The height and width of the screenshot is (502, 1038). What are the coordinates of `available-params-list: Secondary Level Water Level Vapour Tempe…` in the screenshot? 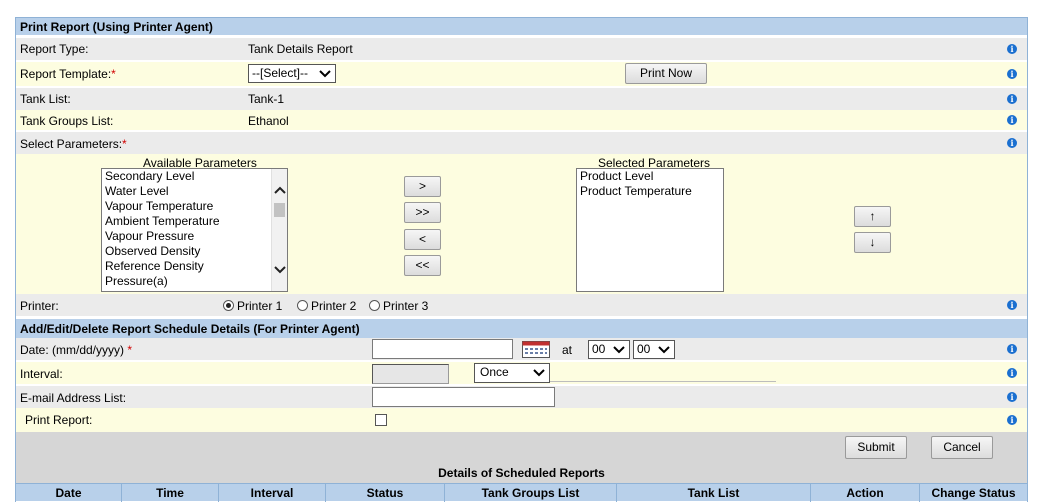 It's located at (194, 230).